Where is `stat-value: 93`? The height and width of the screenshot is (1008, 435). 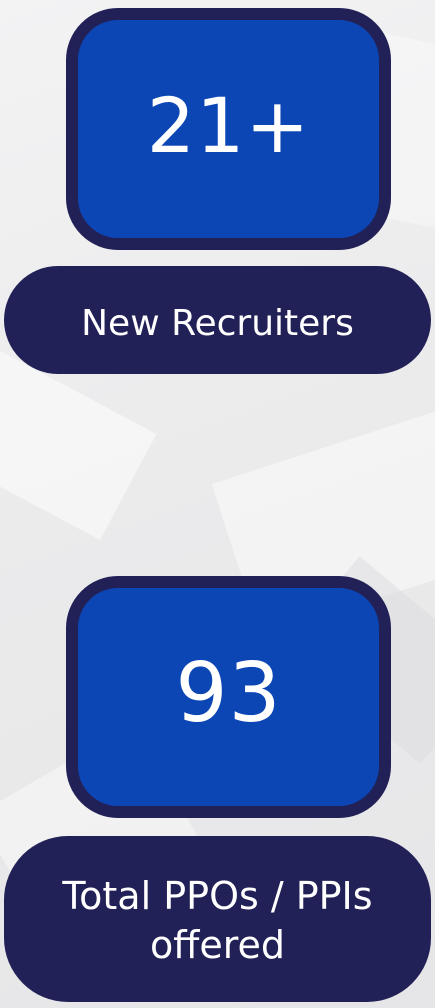 stat-value: 93 is located at coordinates (228, 693).